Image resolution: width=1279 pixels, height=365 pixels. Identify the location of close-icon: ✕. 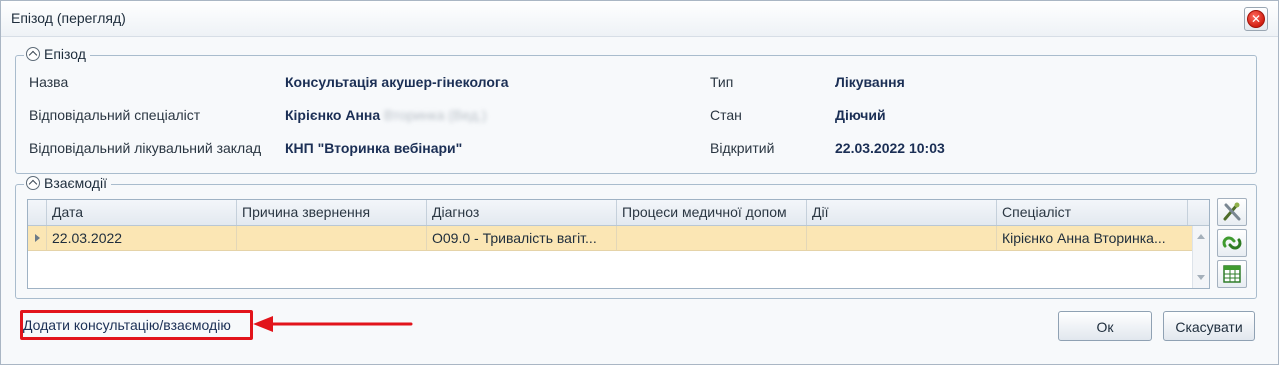
(1256, 19).